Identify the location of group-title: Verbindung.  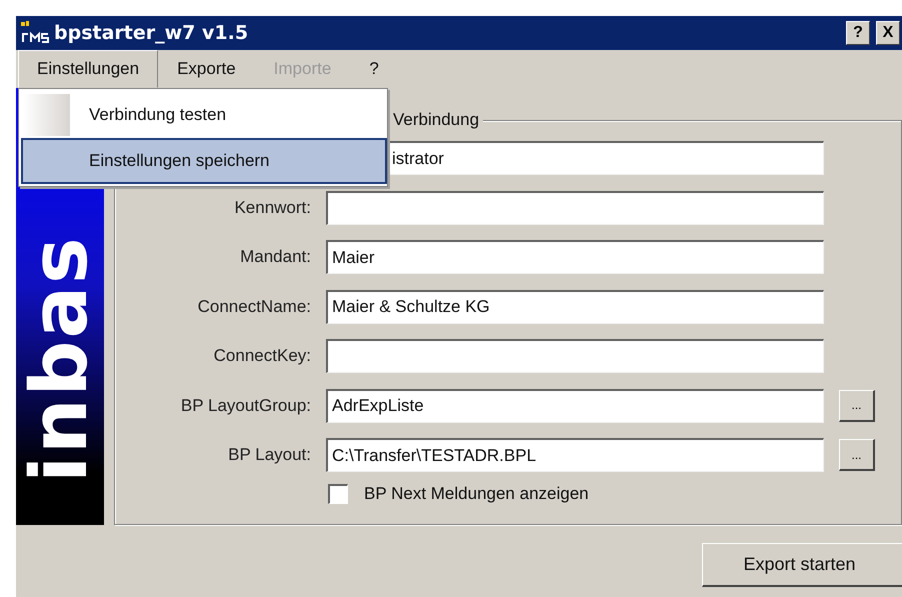
(436, 120).